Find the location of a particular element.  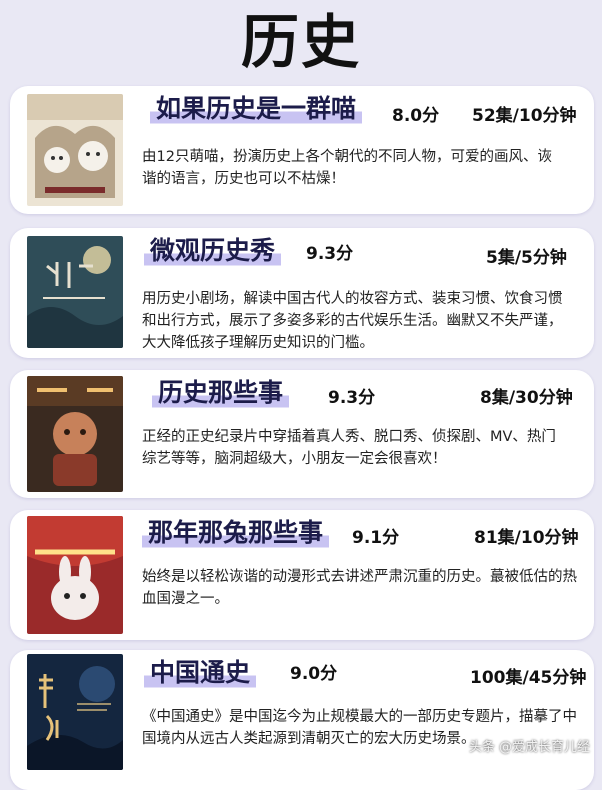

show-description: 始终是以轻松诙谐的动漫形式去讲述严肃沉重的历史。蕞被低估的热血国漫之一。 is located at coordinates (359, 588).